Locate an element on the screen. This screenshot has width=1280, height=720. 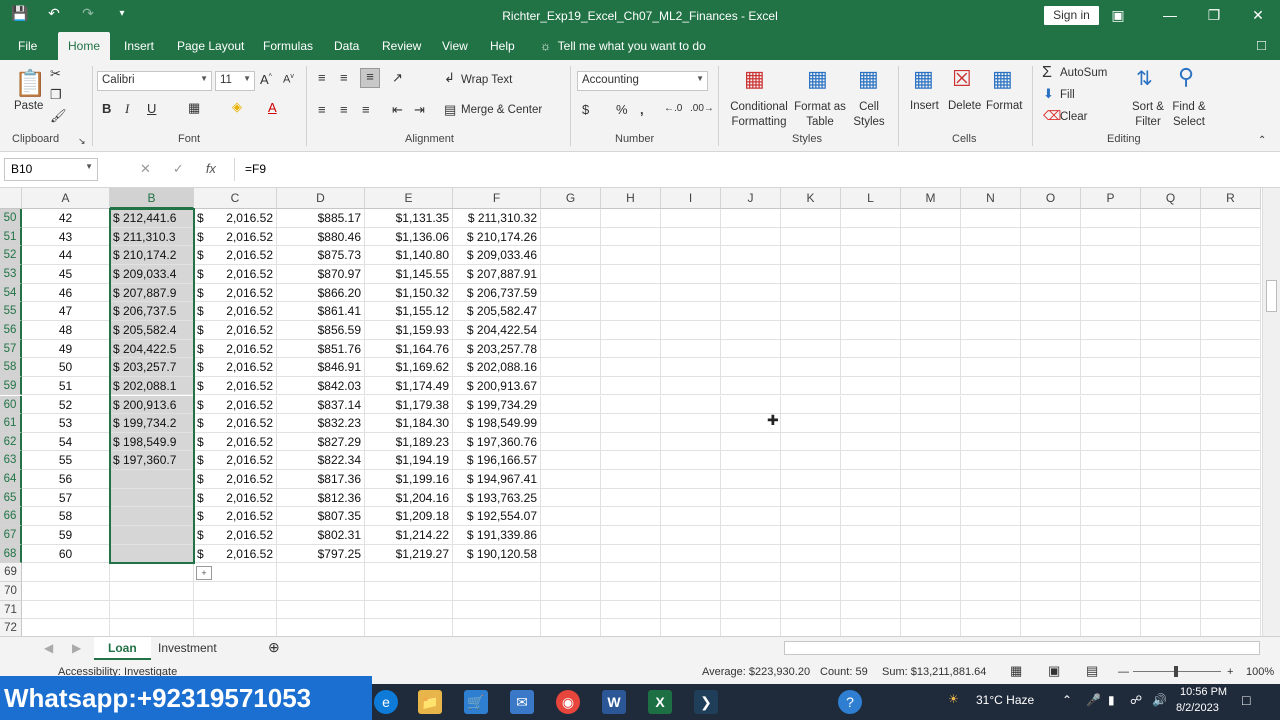
fill-color-icon: ◈ is located at coordinates (237, 107).